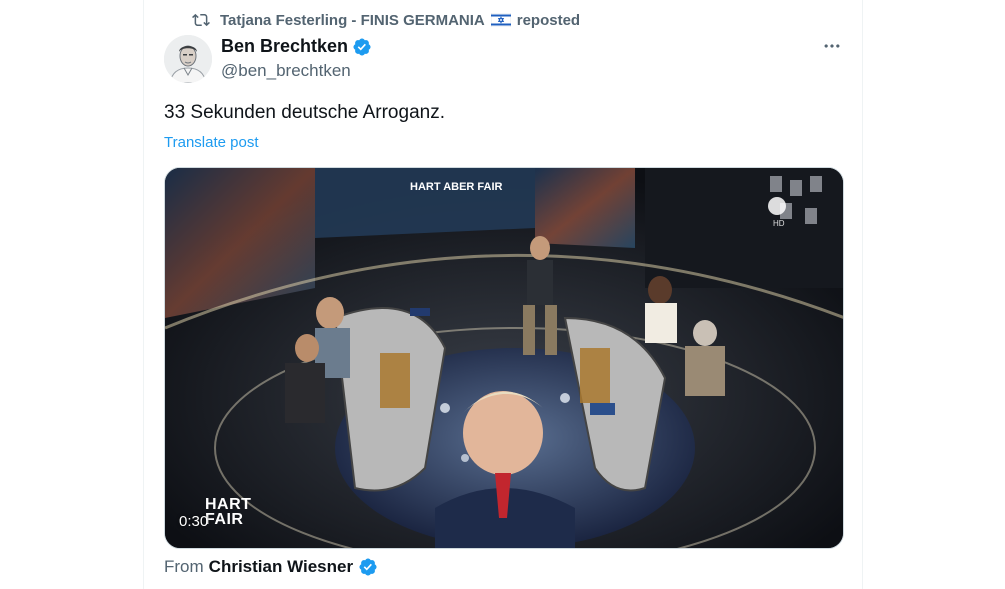  I want to click on reposter-name: Tatjana Festerling - FINIS GERMANIA, so click(352, 20).